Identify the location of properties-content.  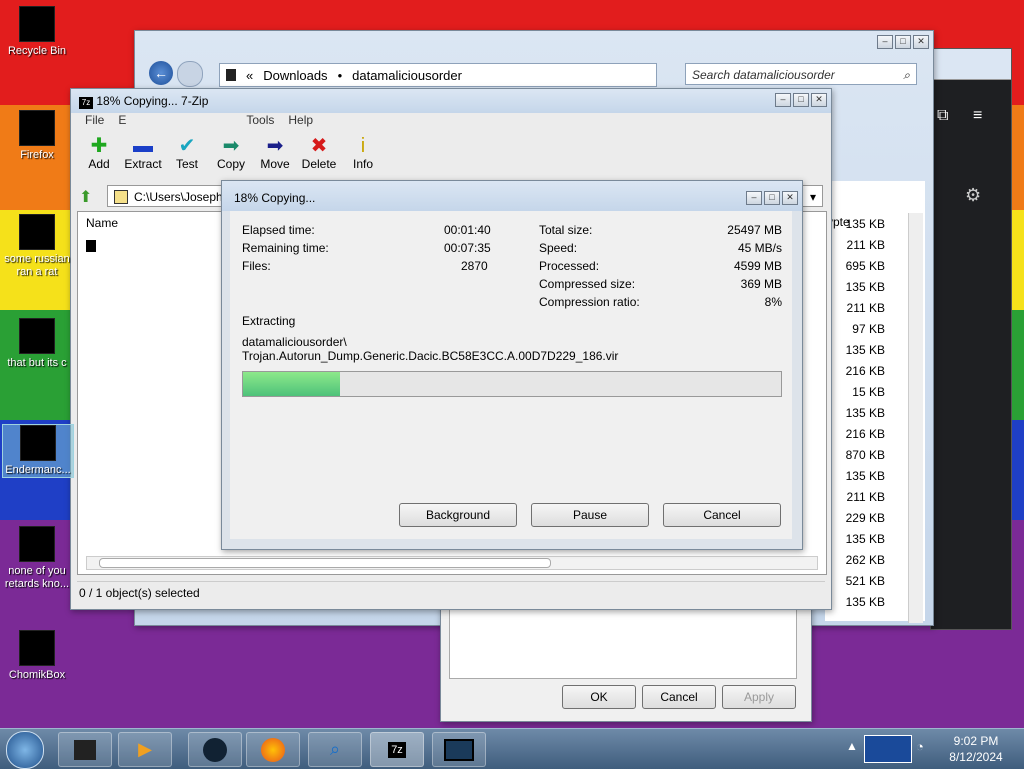
(623, 643).